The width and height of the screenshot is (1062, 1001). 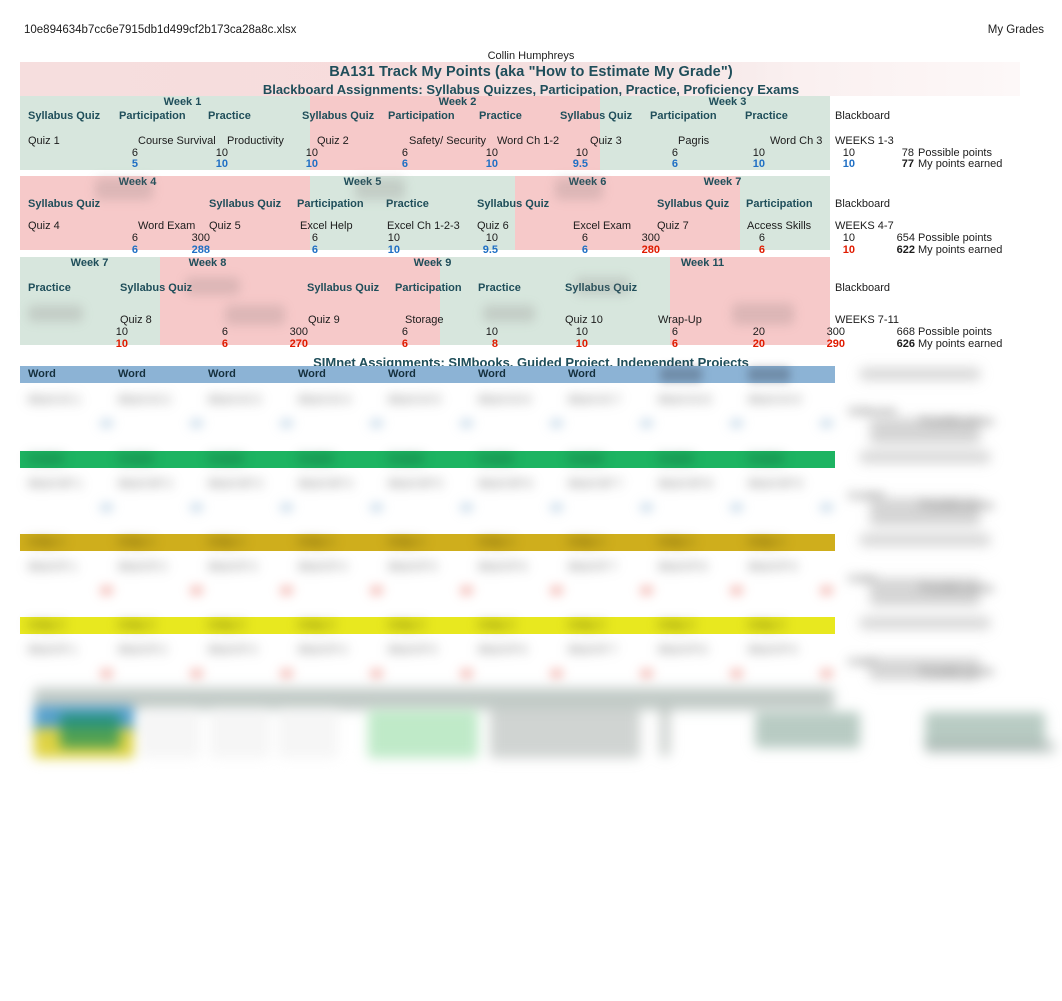 What do you see at coordinates (64, 204) in the screenshot?
I see `col-header-syllabus-quiz-w4: Syllabus Quiz` at bounding box center [64, 204].